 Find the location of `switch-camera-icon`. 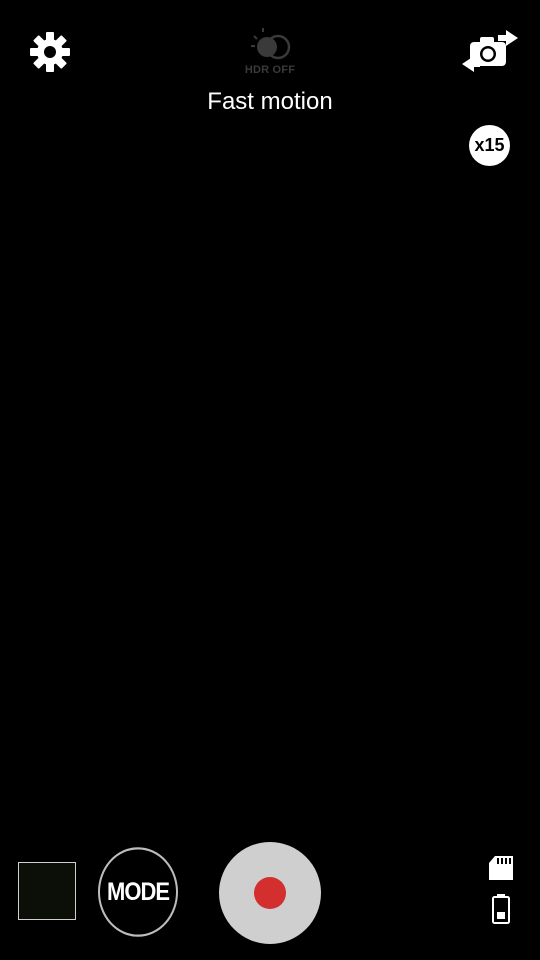

switch-camera-icon is located at coordinates (490, 51).